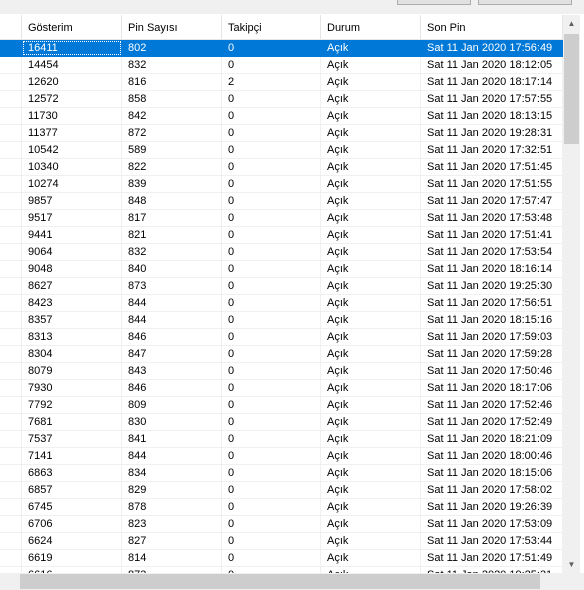 The height and width of the screenshot is (590, 584). Describe the element at coordinates (571, 23) in the screenshot. I see `scroll-up-arrow-icon: ▲` at that location.